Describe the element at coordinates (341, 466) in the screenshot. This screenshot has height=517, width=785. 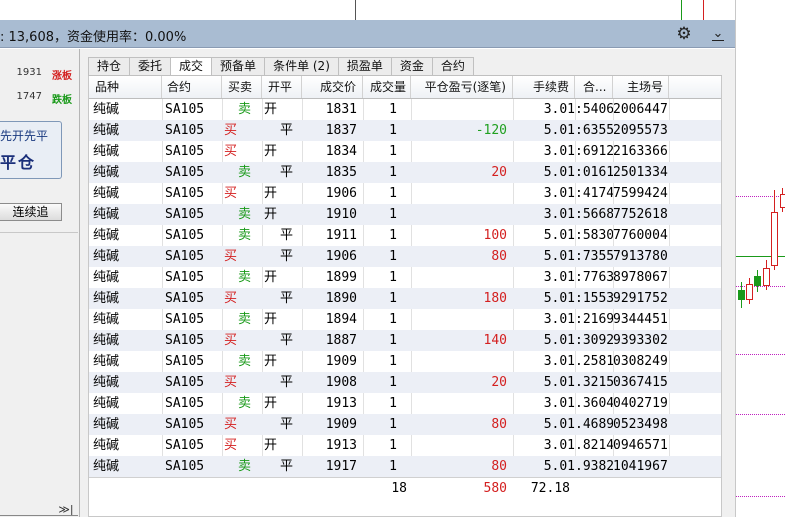
I see `cell-price: 1917` at that location.